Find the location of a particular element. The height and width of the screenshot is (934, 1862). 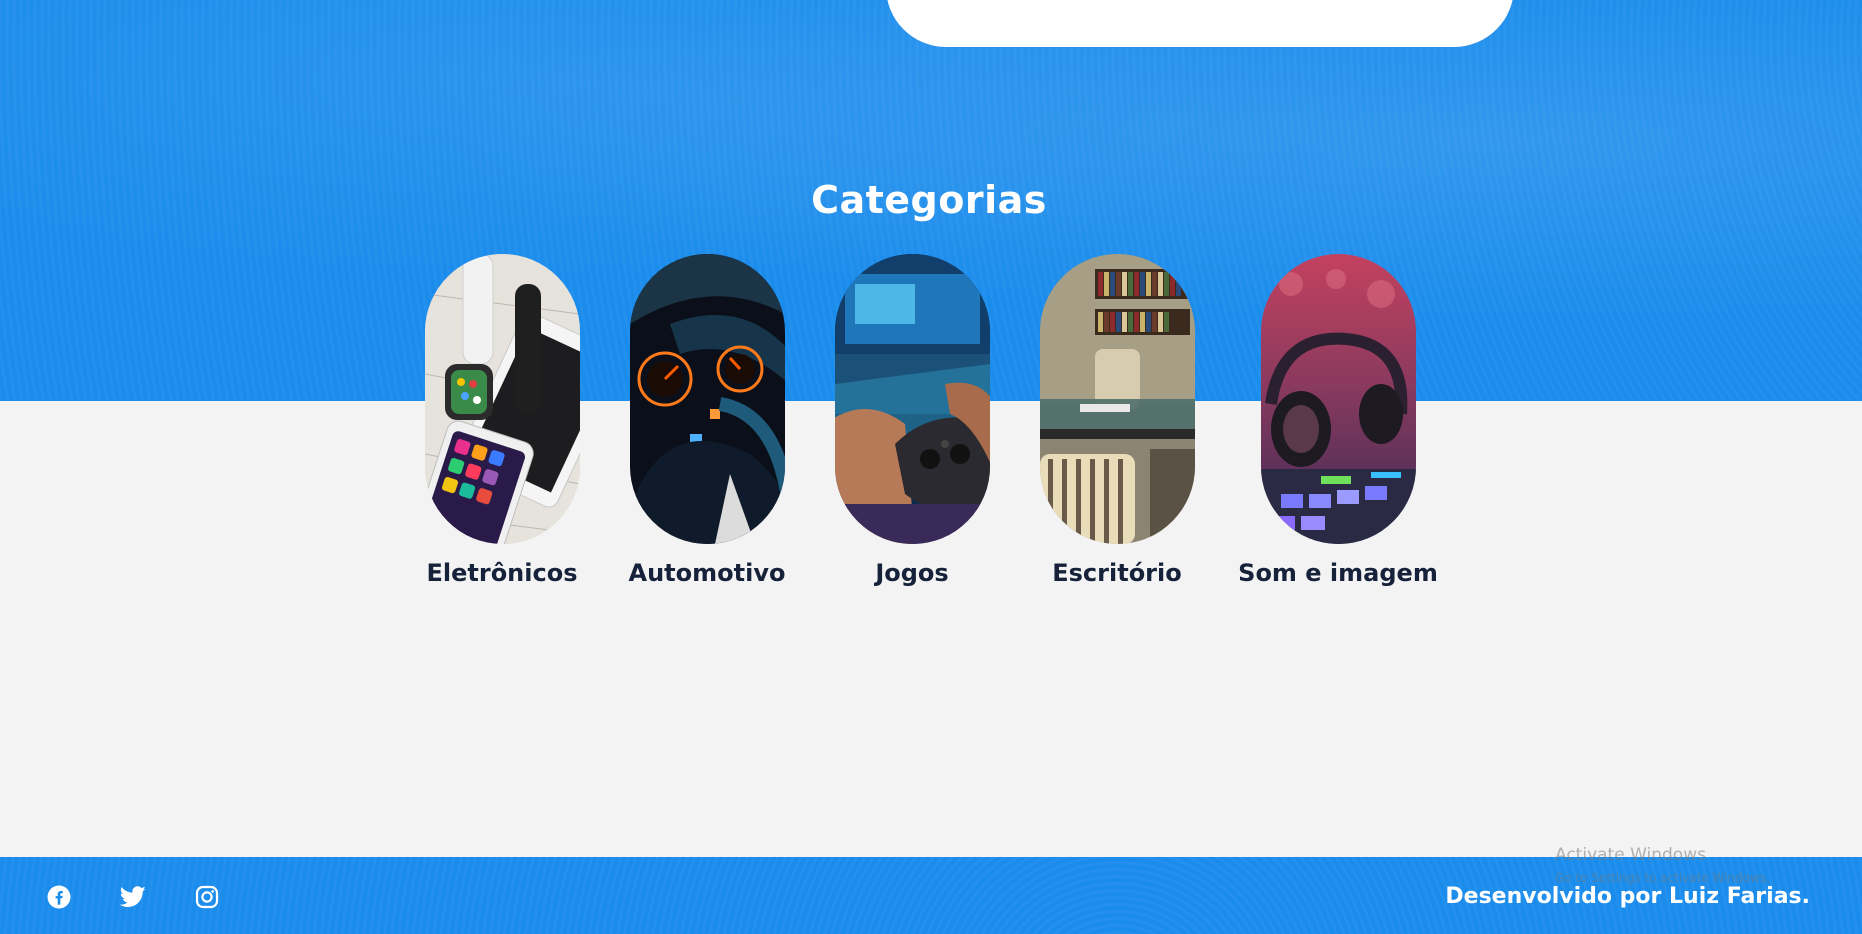

category-image-som-e-imagem is located at coordinates (1338, 399).